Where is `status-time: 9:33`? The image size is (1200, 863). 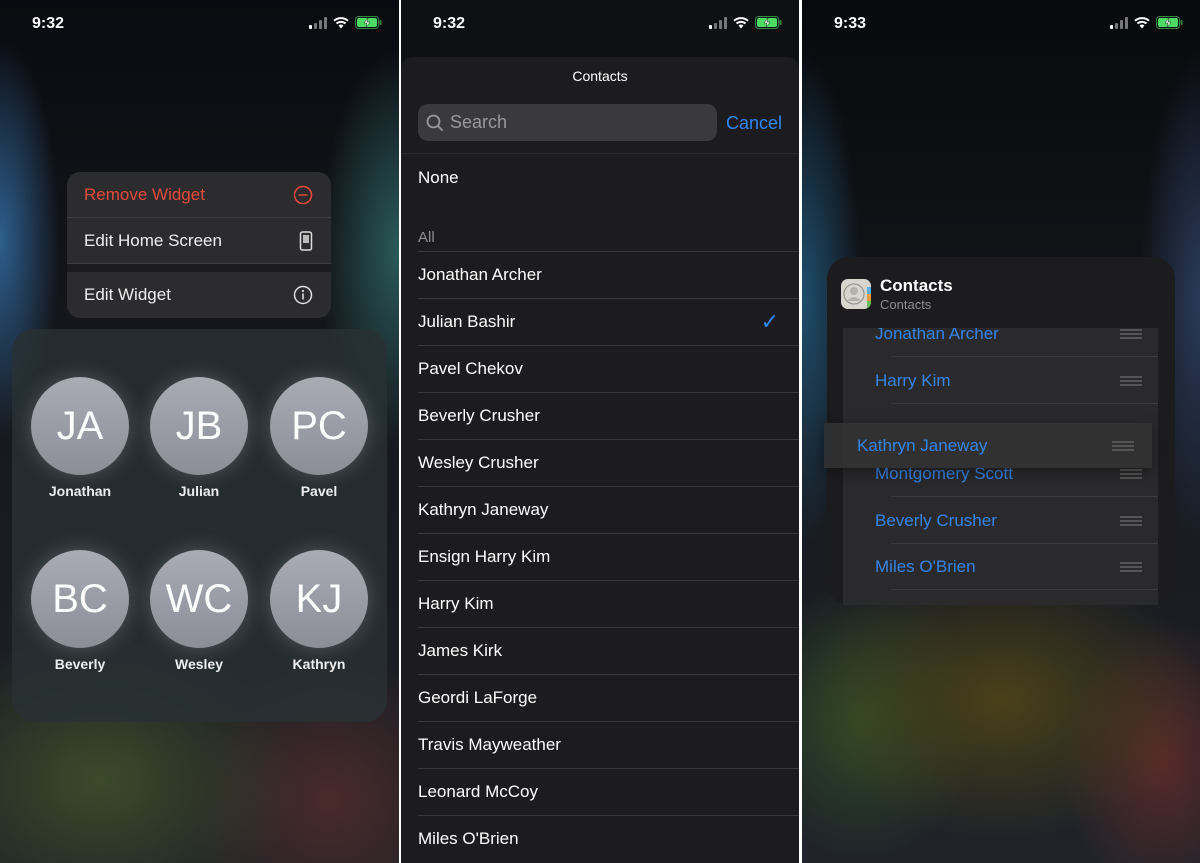 status-time: 9:33 is located at coordinates (850, 23).